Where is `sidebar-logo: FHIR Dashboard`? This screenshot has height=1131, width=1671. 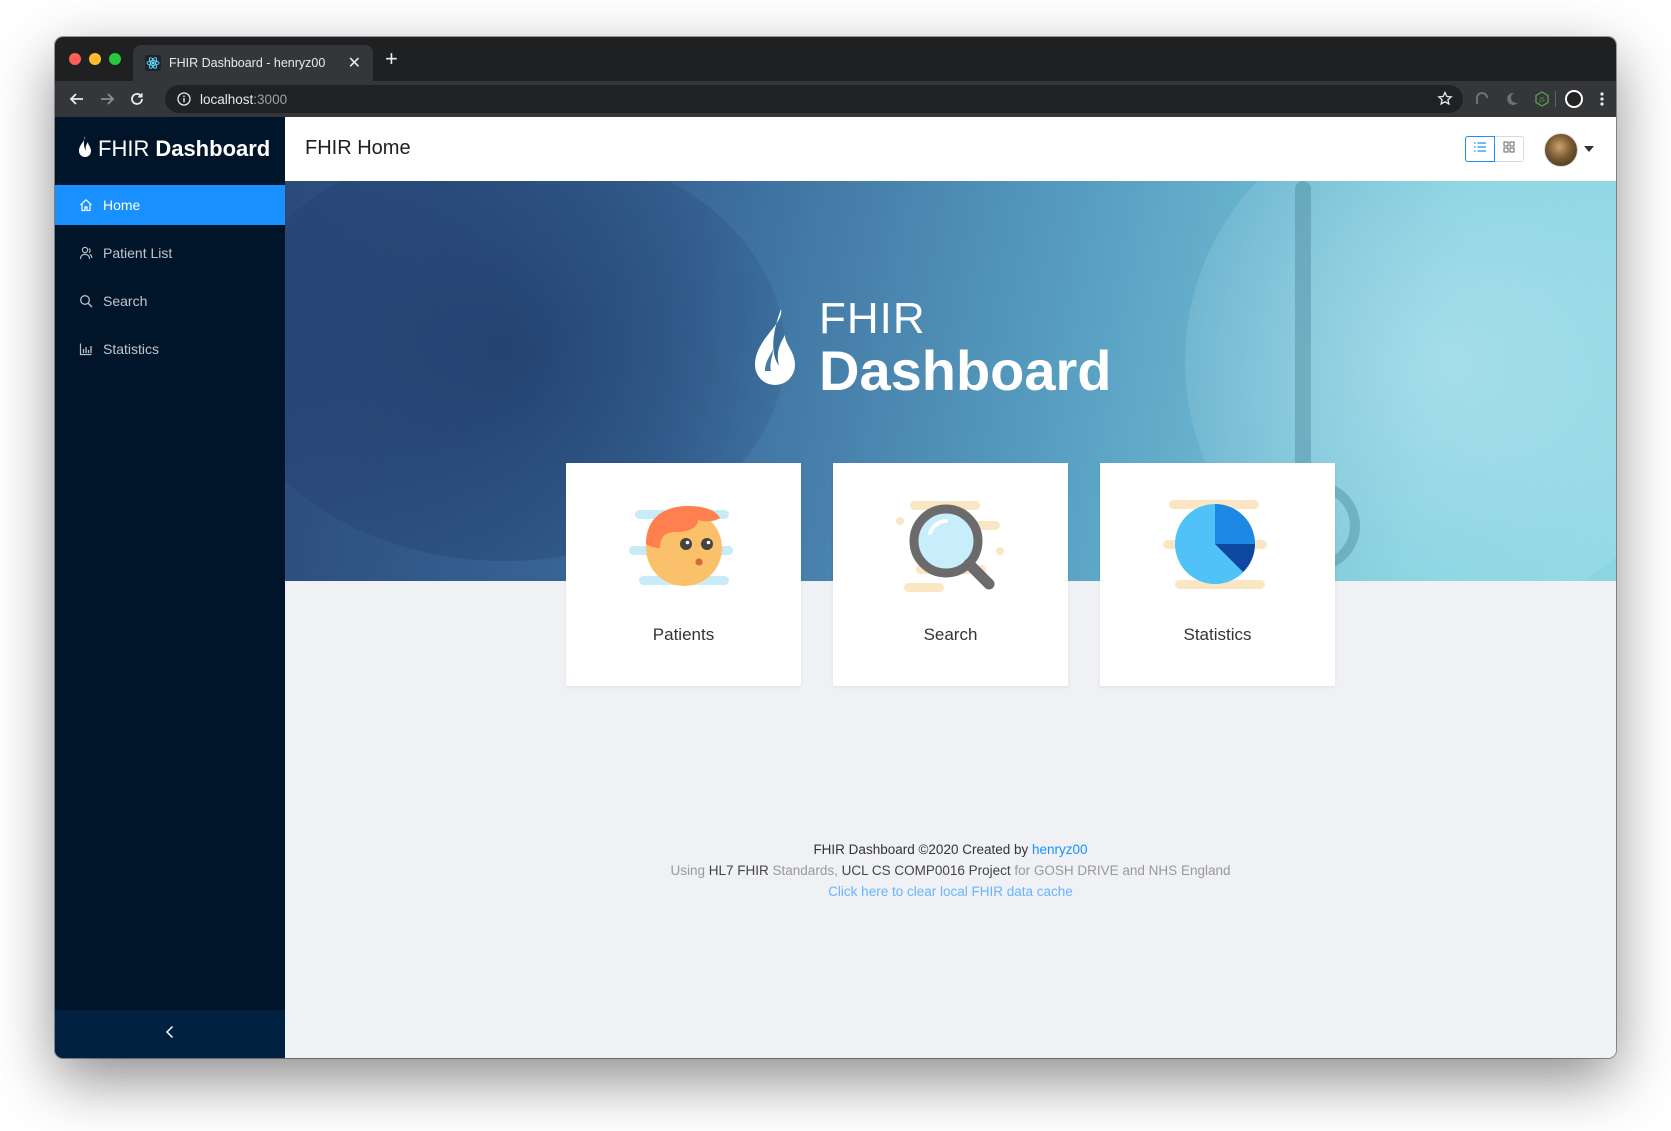
sidebar-logo: FHIR Dashboard is located at coordinates (170, 149).